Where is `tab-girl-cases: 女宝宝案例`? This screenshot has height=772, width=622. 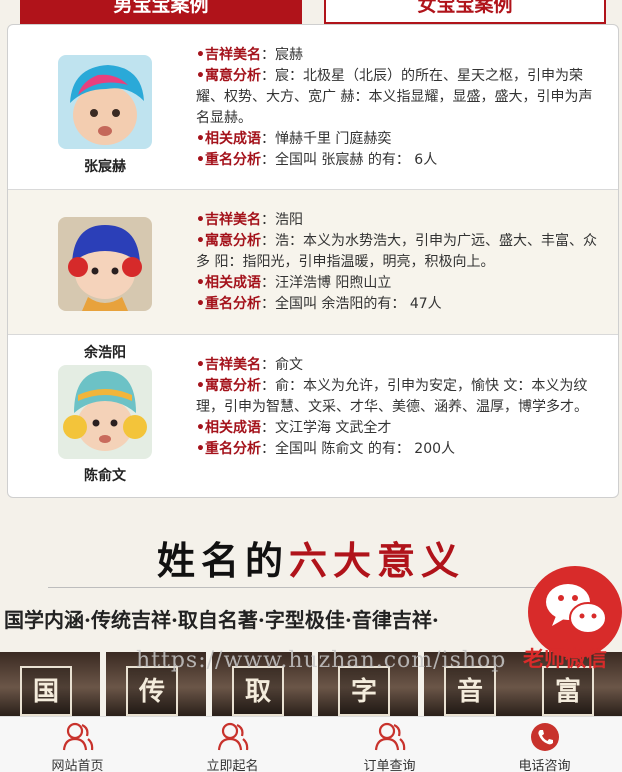
tab-girl-cases: 女宝宝案例 is located at coordinates (465, 12).